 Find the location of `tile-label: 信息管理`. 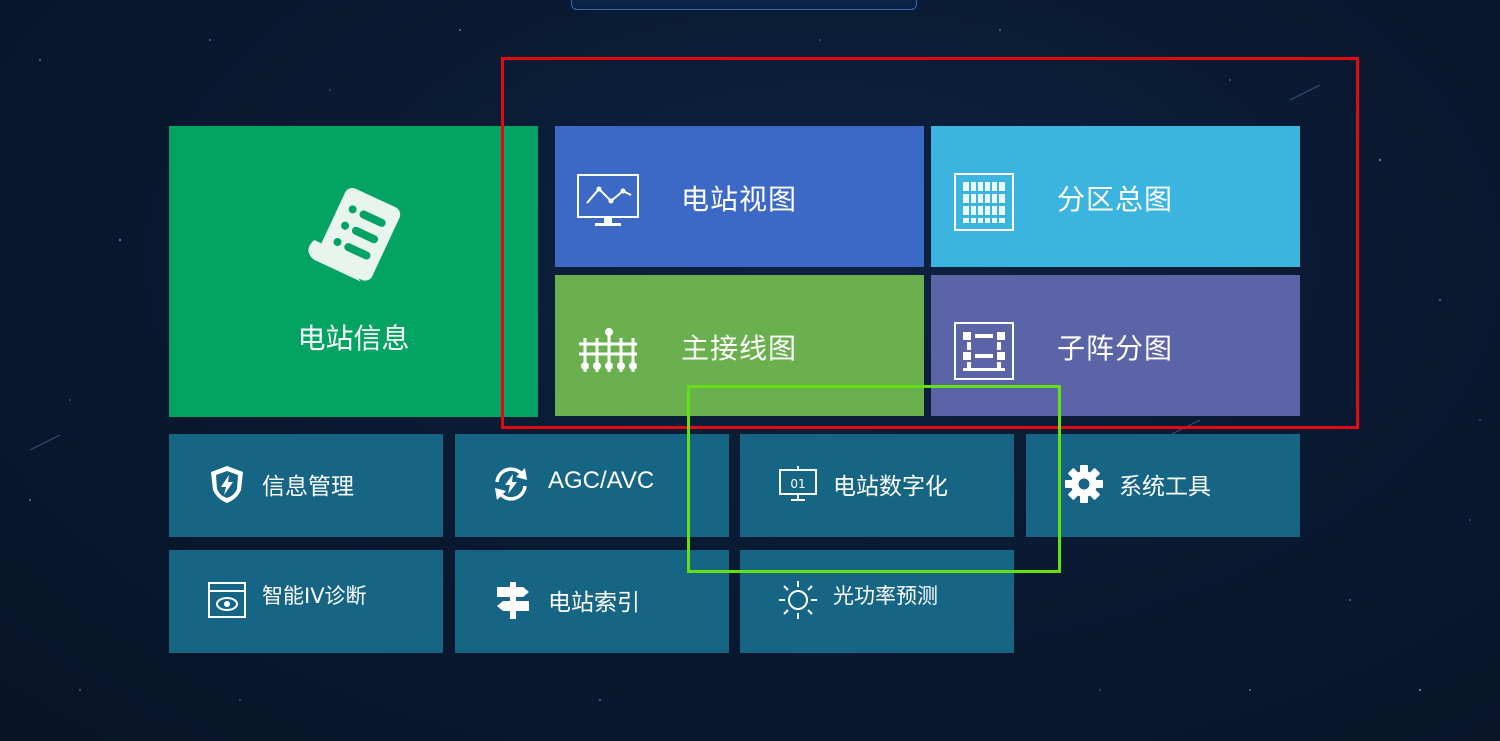

tile-label: 信息管理 is located at coordinates (308, 487).